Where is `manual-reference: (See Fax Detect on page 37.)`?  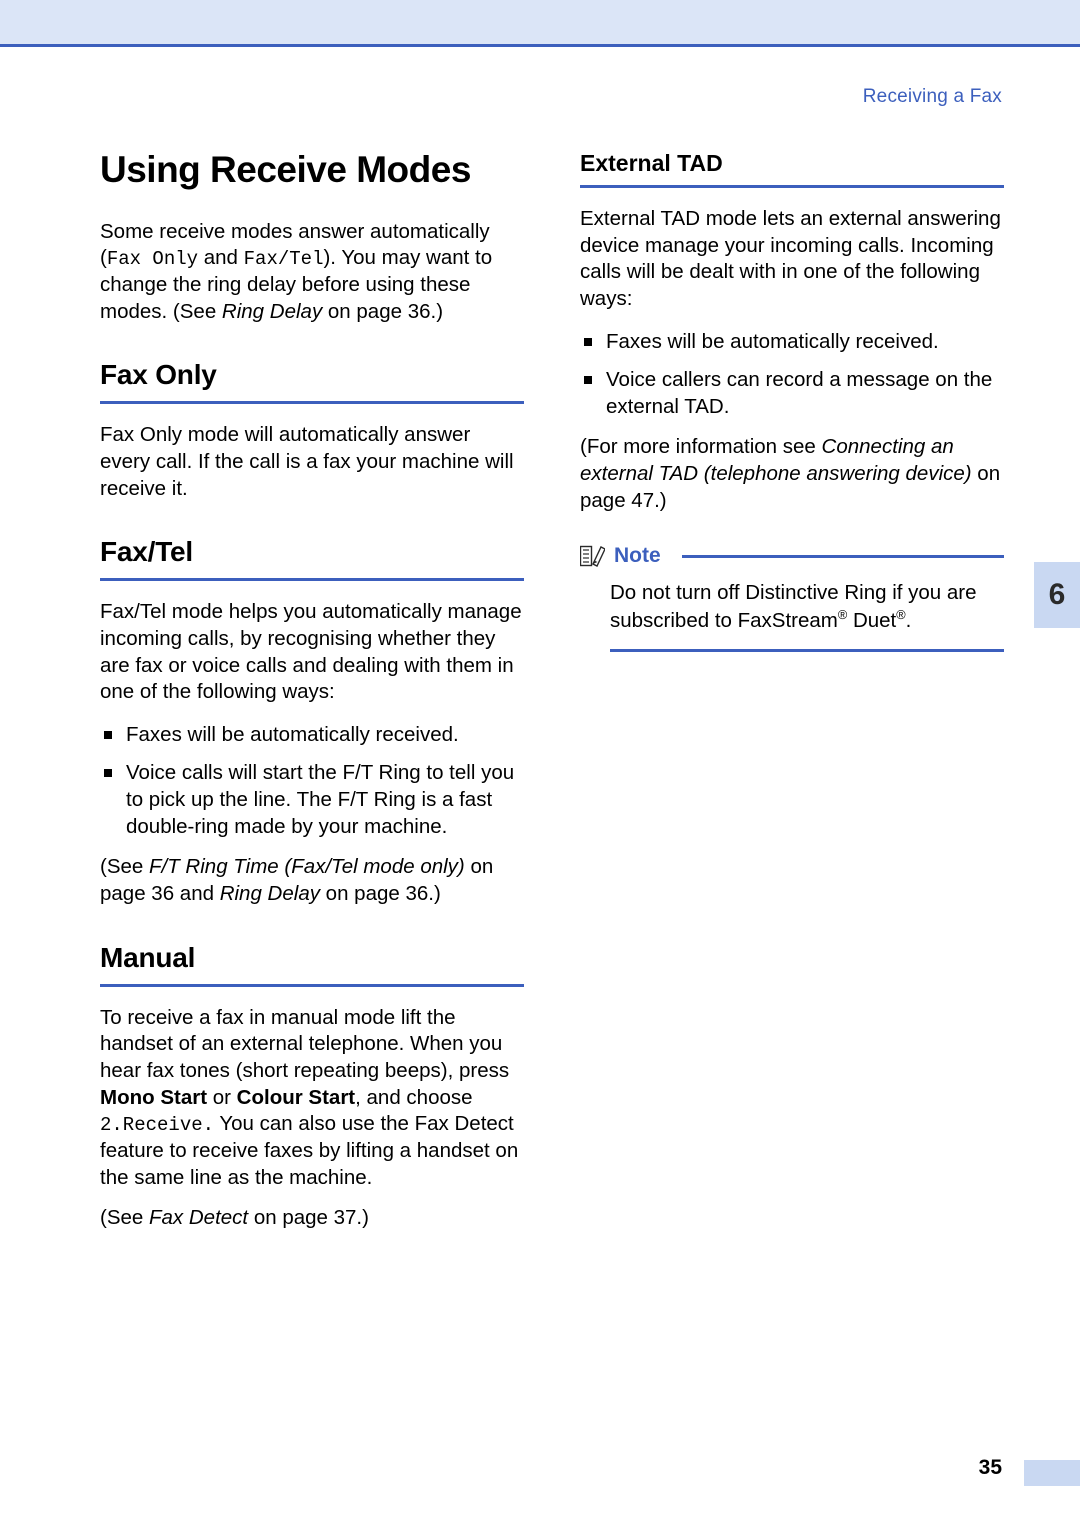
manual-reference: (See Fax Detect on page 37.) is located at coordinates (312, 1218).